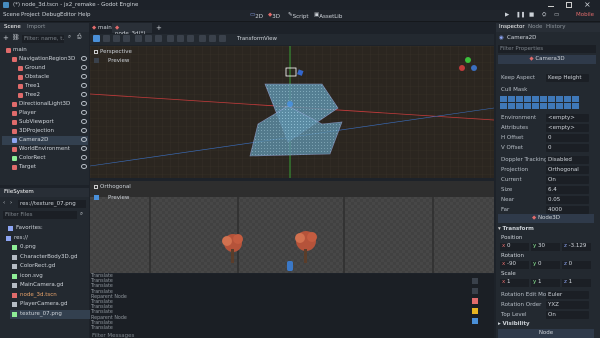 The height and width of the screenshot is (338, 600). Describe the element at coordinates (50, 276) in the screenshot. I see `filesystem-item: icon.svg` at that location.